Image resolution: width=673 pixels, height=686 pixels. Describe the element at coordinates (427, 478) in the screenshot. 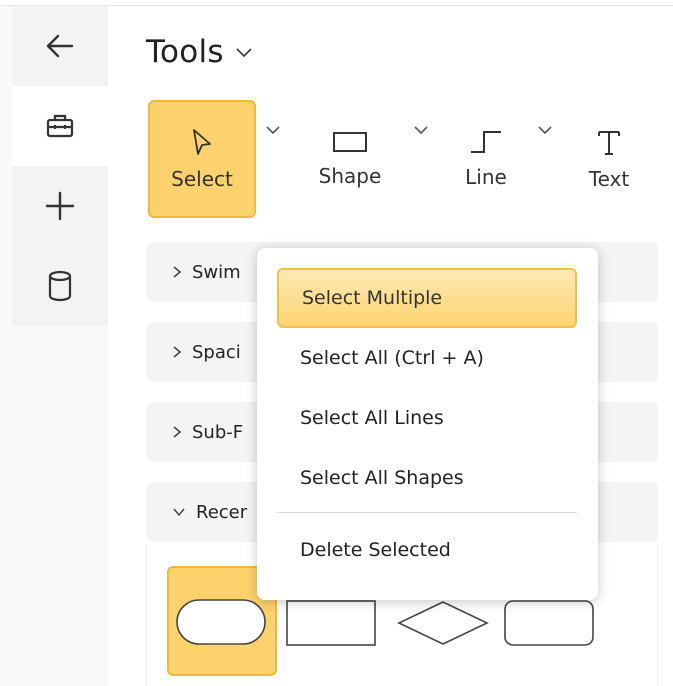

I see `menu-item-select-all-shapes: Select All Shapes` at that location.